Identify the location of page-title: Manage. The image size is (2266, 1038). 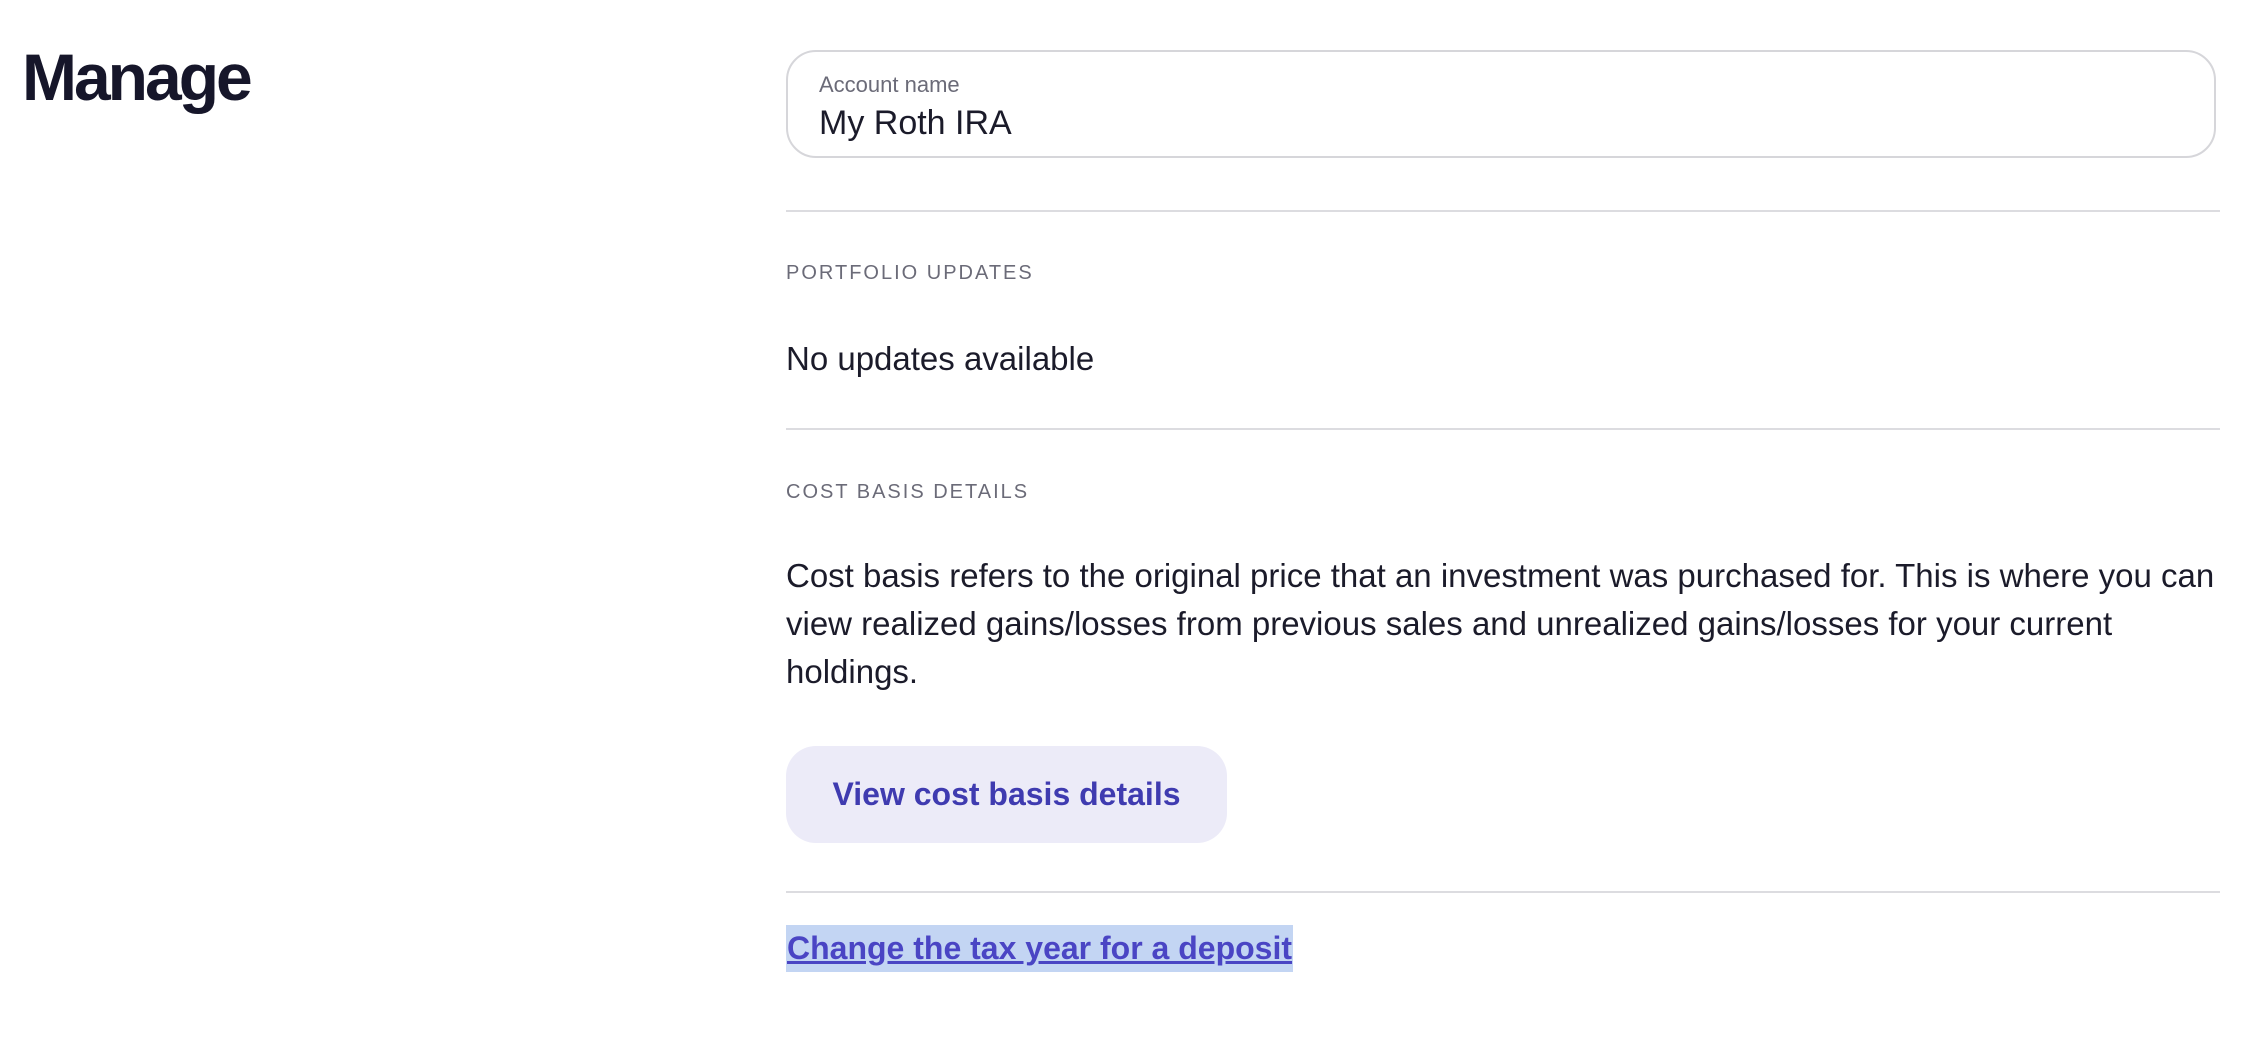
(137, 77).